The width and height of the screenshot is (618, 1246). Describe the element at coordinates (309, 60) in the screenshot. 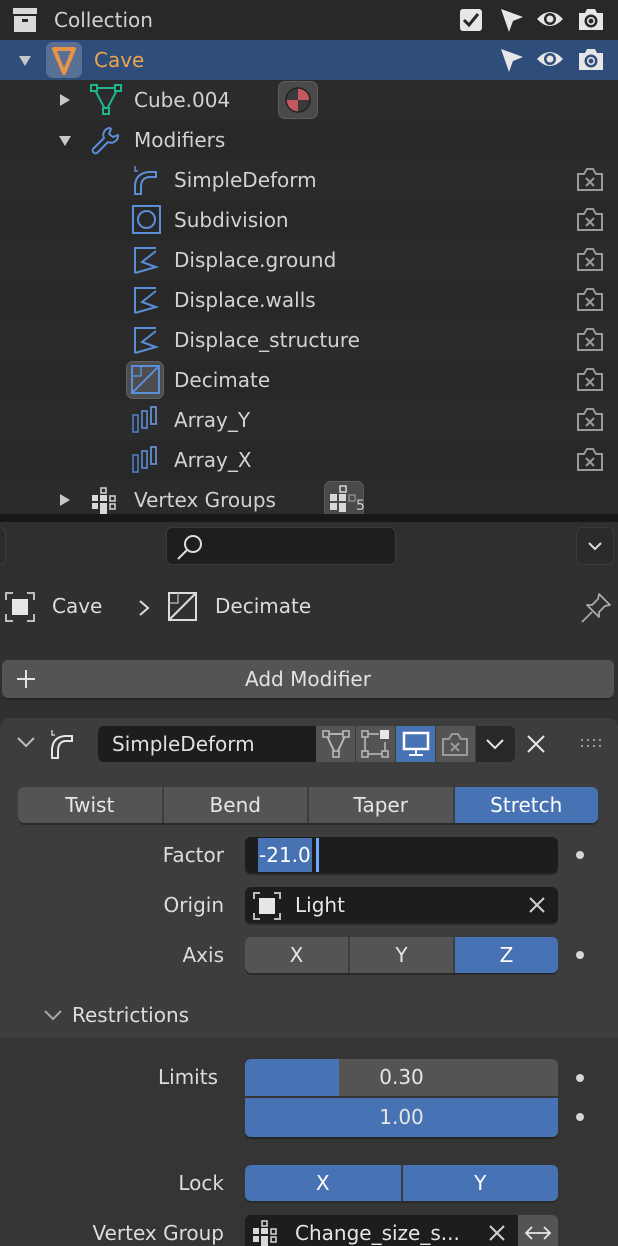

I see `outliner-row-cave: Cave` at that location.